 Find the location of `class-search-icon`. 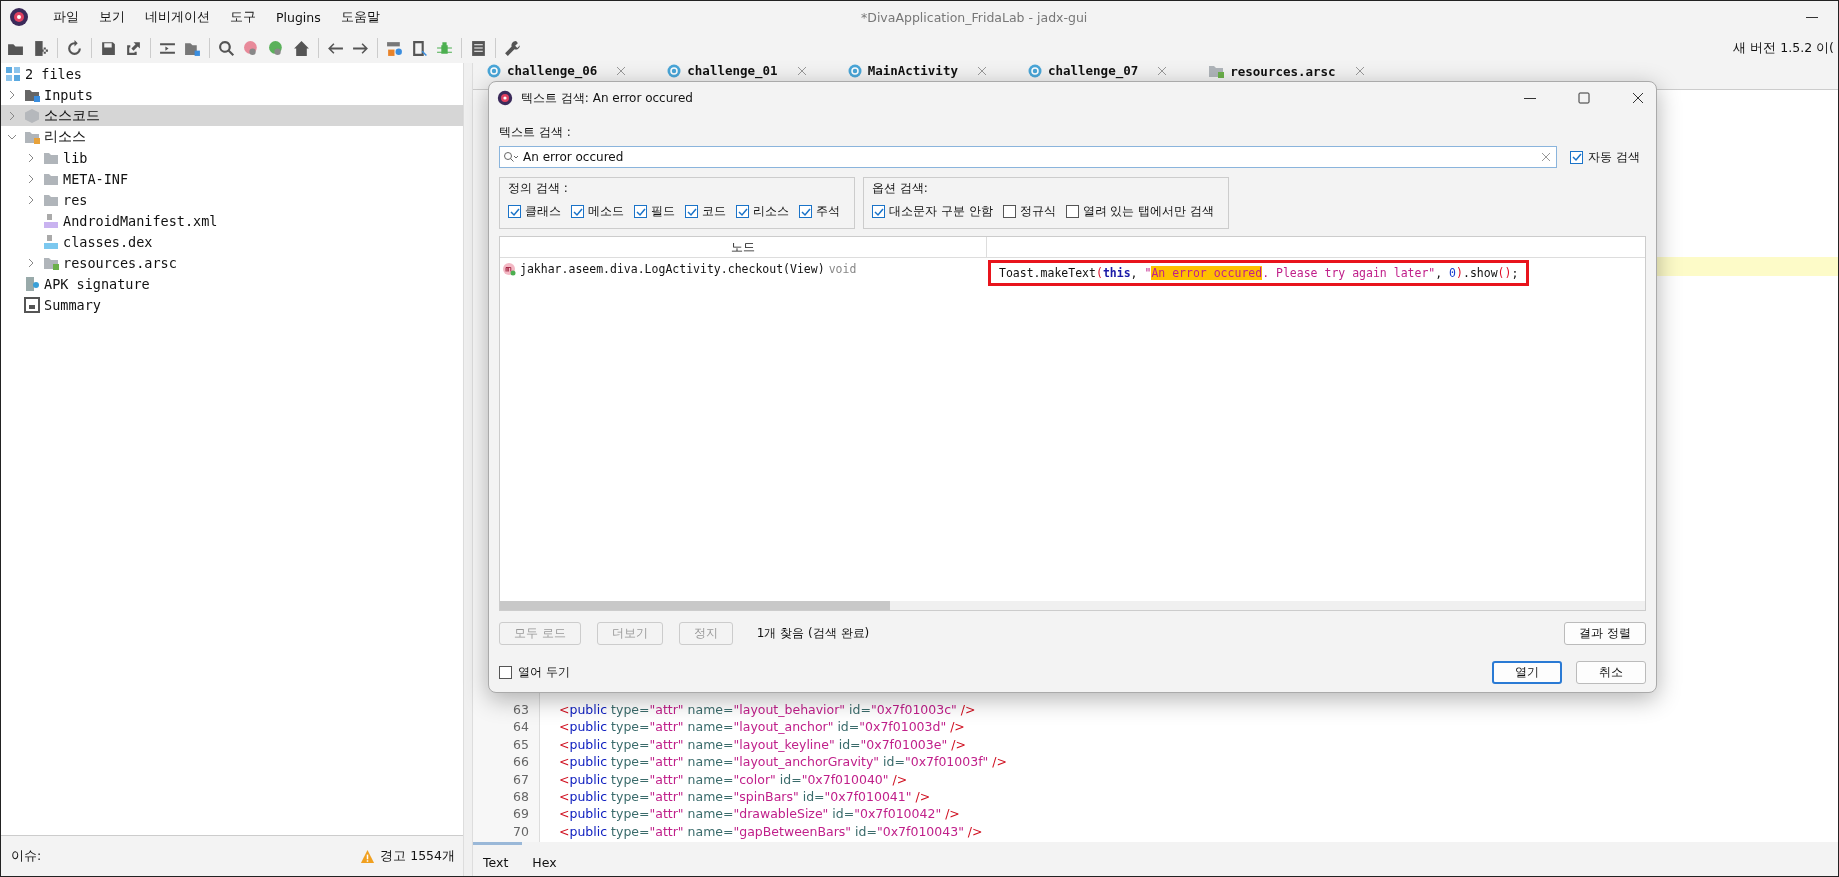

class-search-icon is located at coordinates (251, 48).